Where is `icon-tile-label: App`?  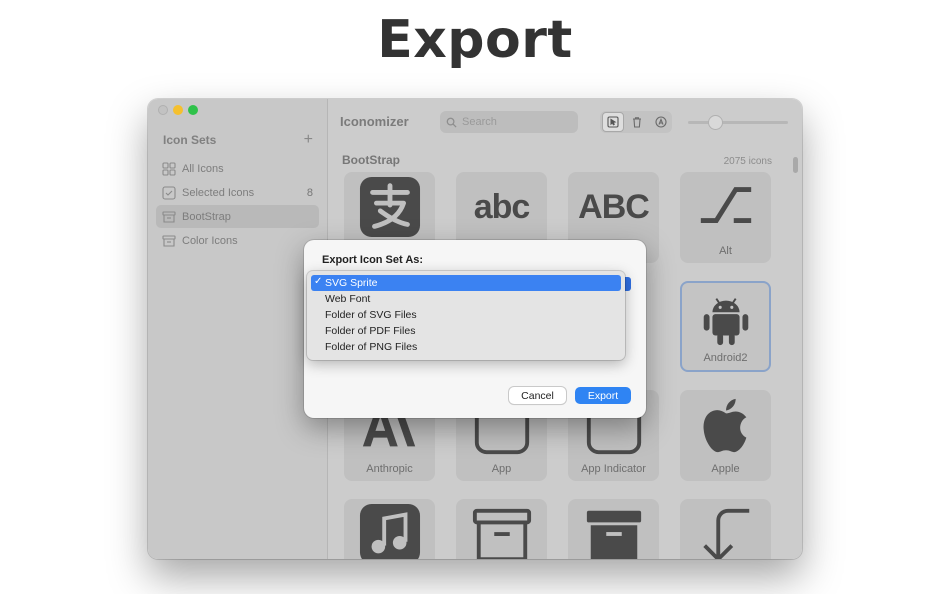 icon-tile-label: App is located at coordinates (501, 469).